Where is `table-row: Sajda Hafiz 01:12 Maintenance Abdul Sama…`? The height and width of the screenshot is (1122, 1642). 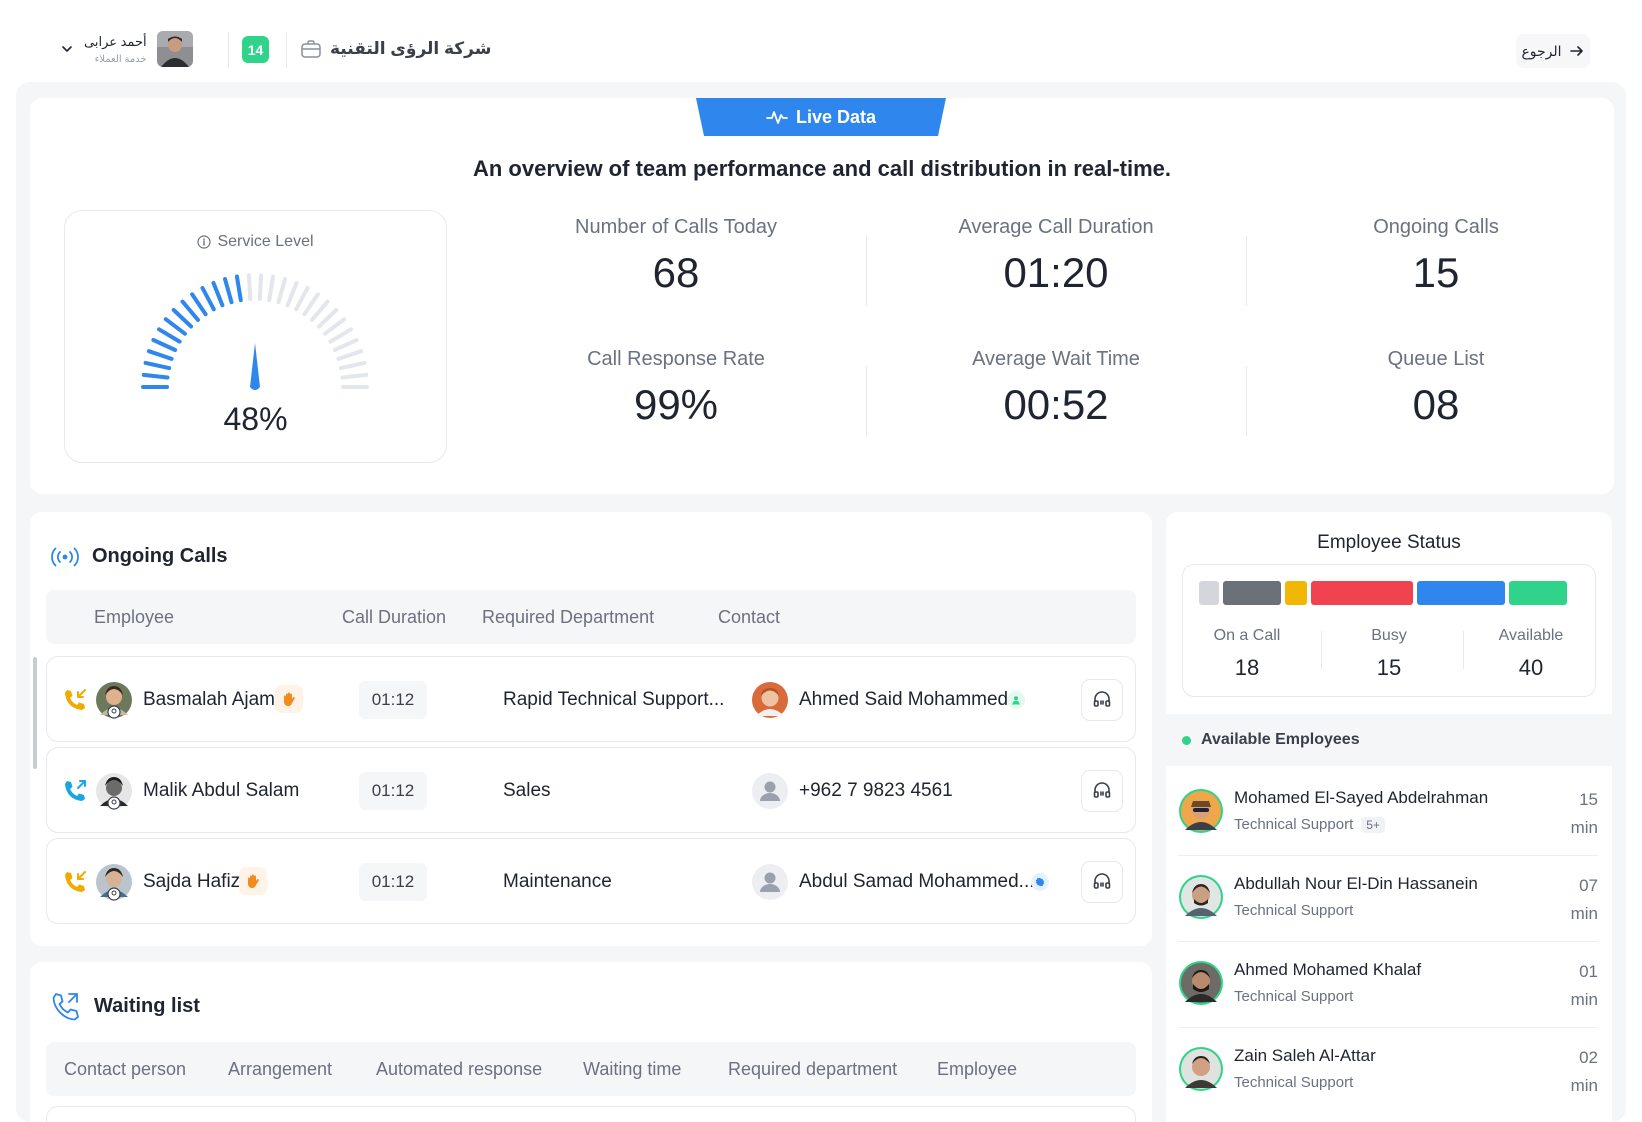
table-row: Sajda Hafiz 01:12 Maintenance Abdul Sama… is located at coordinates (591, 881).